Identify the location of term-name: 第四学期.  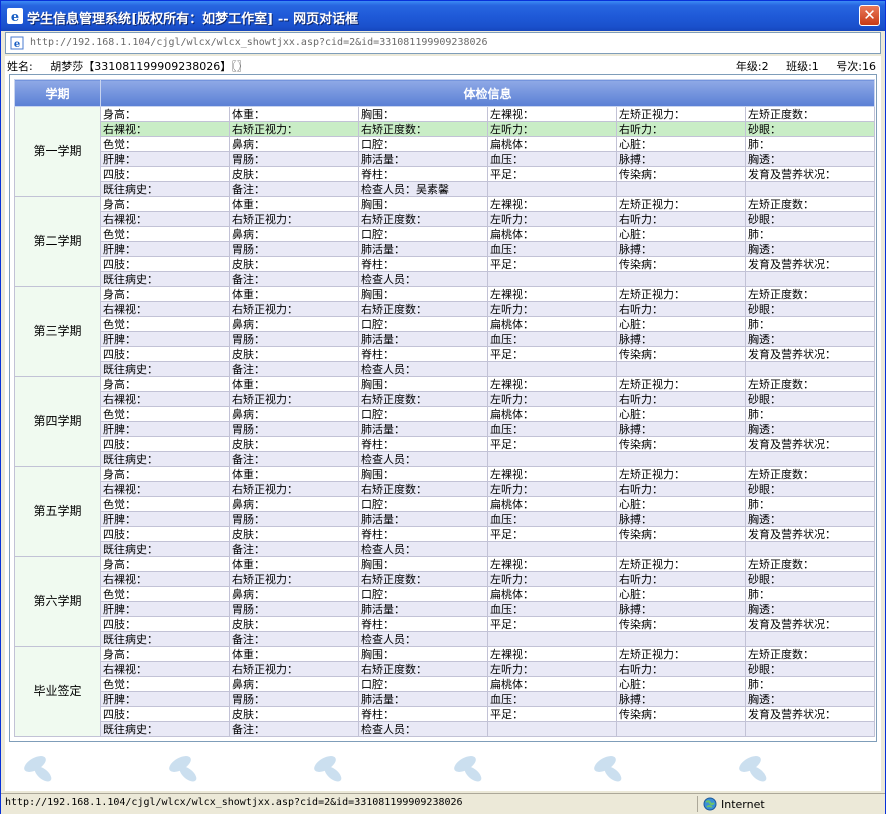
(57, 421).